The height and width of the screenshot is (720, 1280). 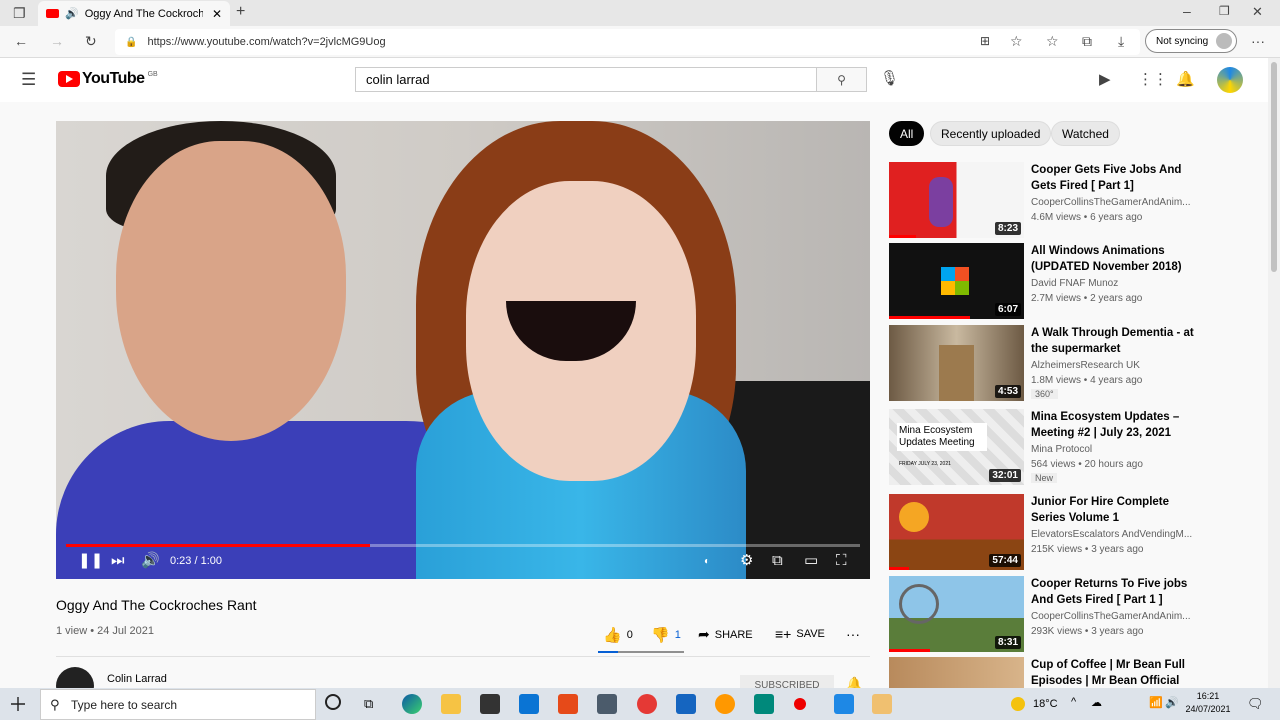 I want to click on autoplay-toggle-icon: ◐, so click(x=707, y=562).